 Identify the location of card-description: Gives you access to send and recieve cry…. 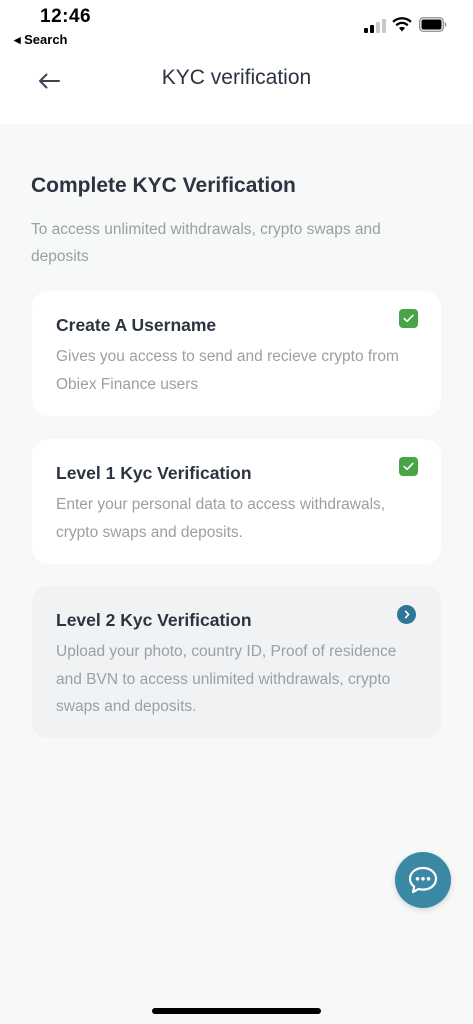
(227, 370).